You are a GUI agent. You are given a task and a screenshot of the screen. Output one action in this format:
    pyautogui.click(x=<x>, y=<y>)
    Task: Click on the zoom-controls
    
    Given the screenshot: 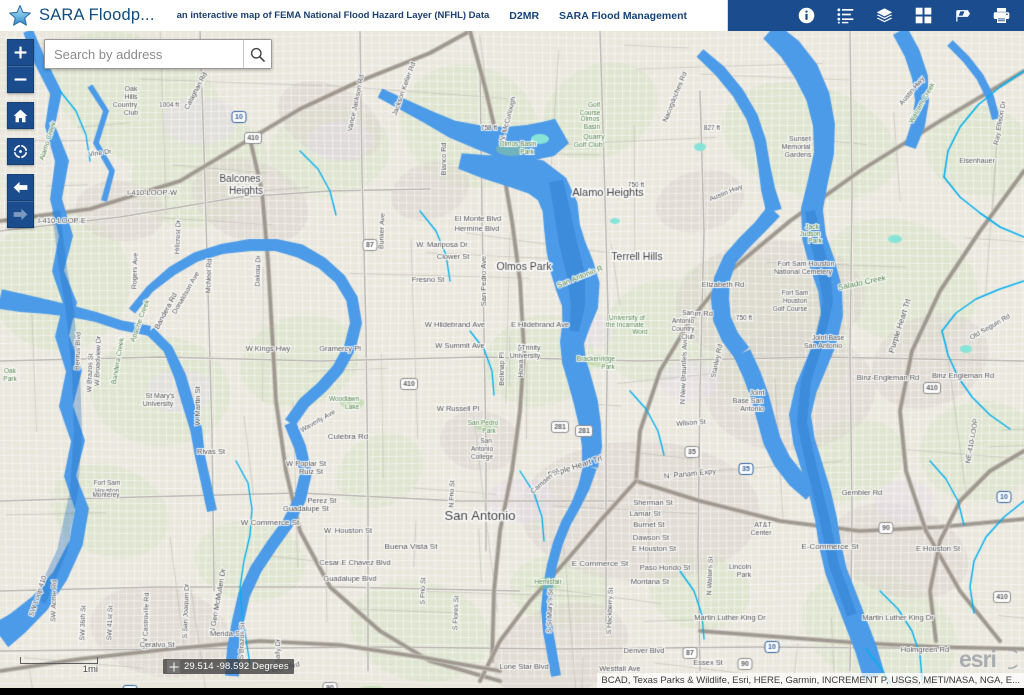 What is the action you would take?
    pyautogui.click(x=20, y=66)
    